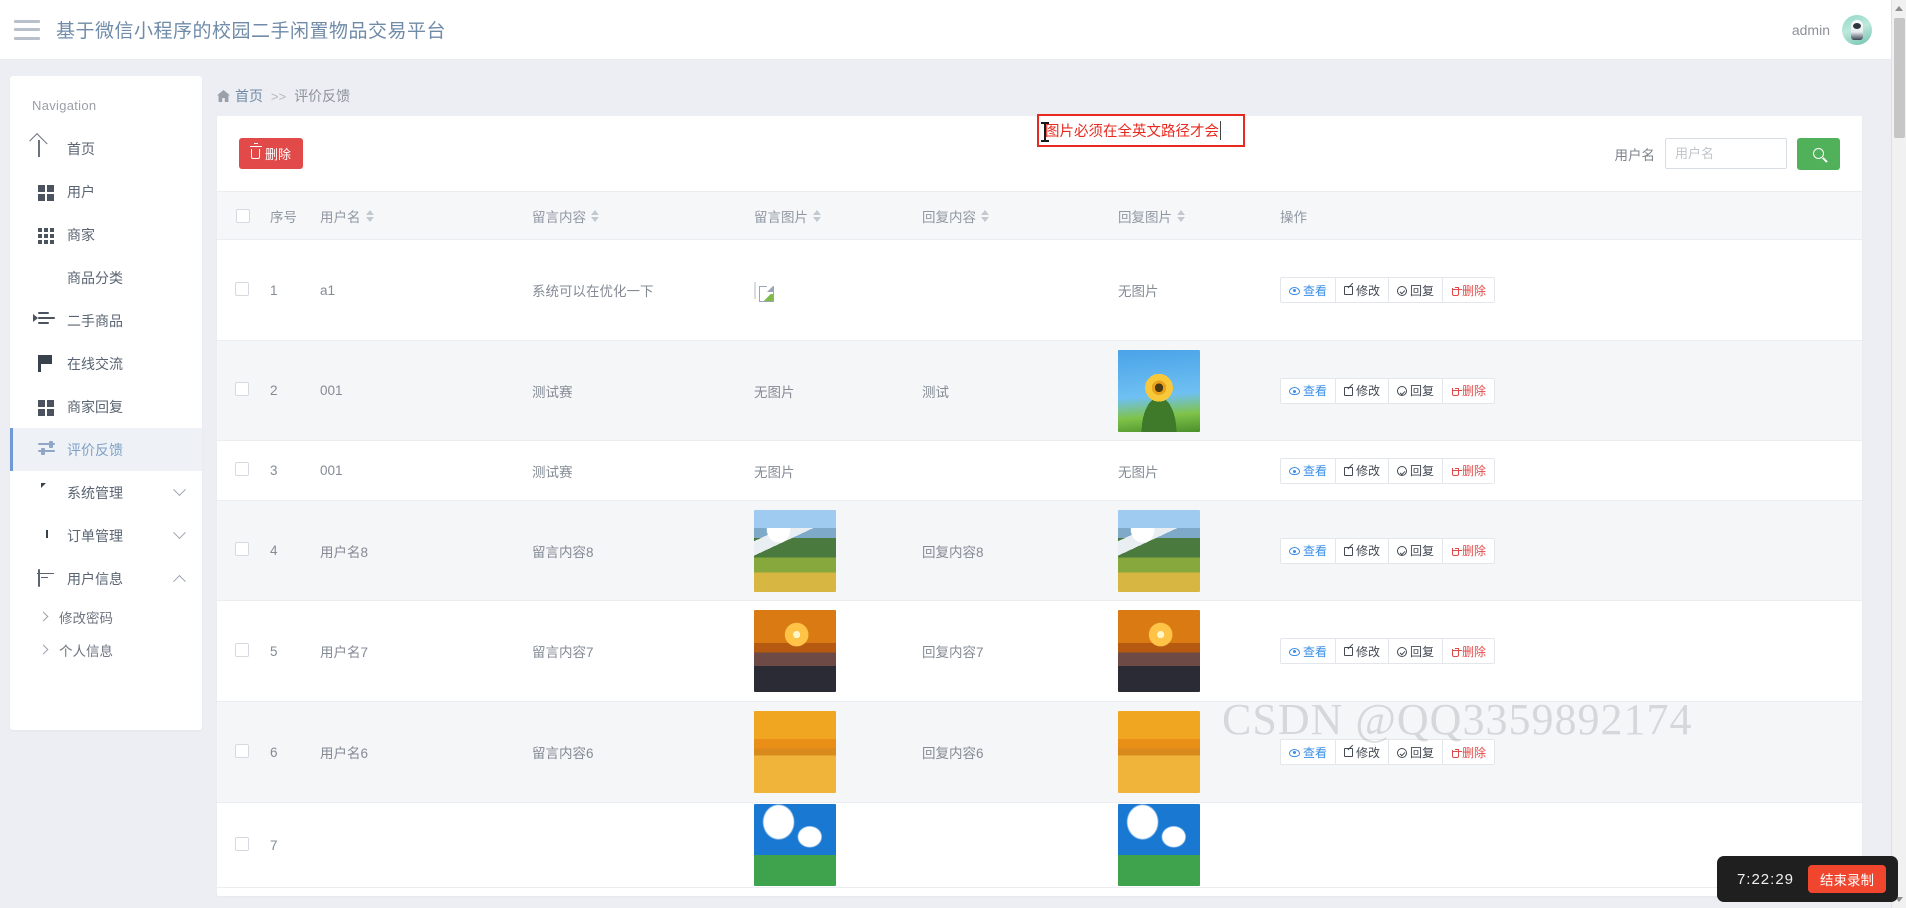 Image resolution: width=1906 pixels, height=908 pixels. Describe the element at coordinates (642, 215) in the screenshot. I see `th-message: 留言内容` at that location.